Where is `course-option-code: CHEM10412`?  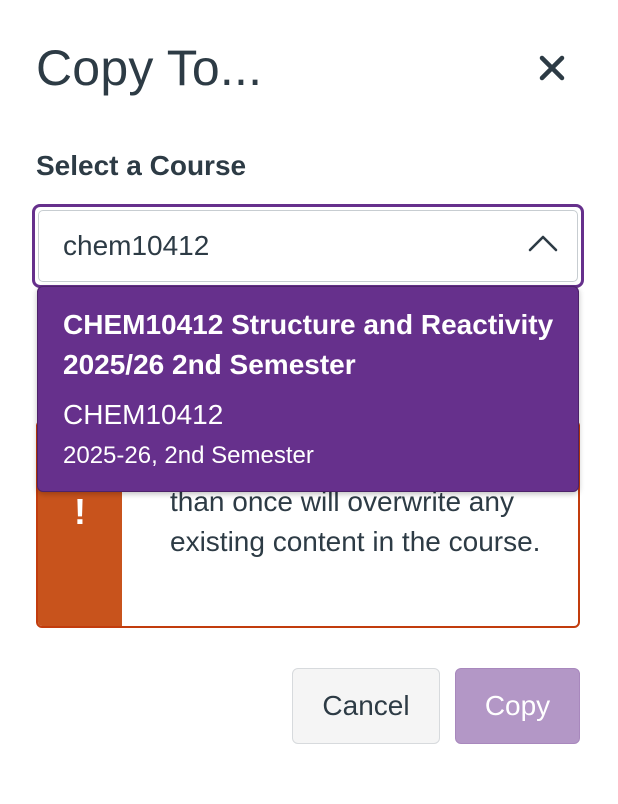 course-option-code: CHEM10412 is located at coordinates (143, 414).